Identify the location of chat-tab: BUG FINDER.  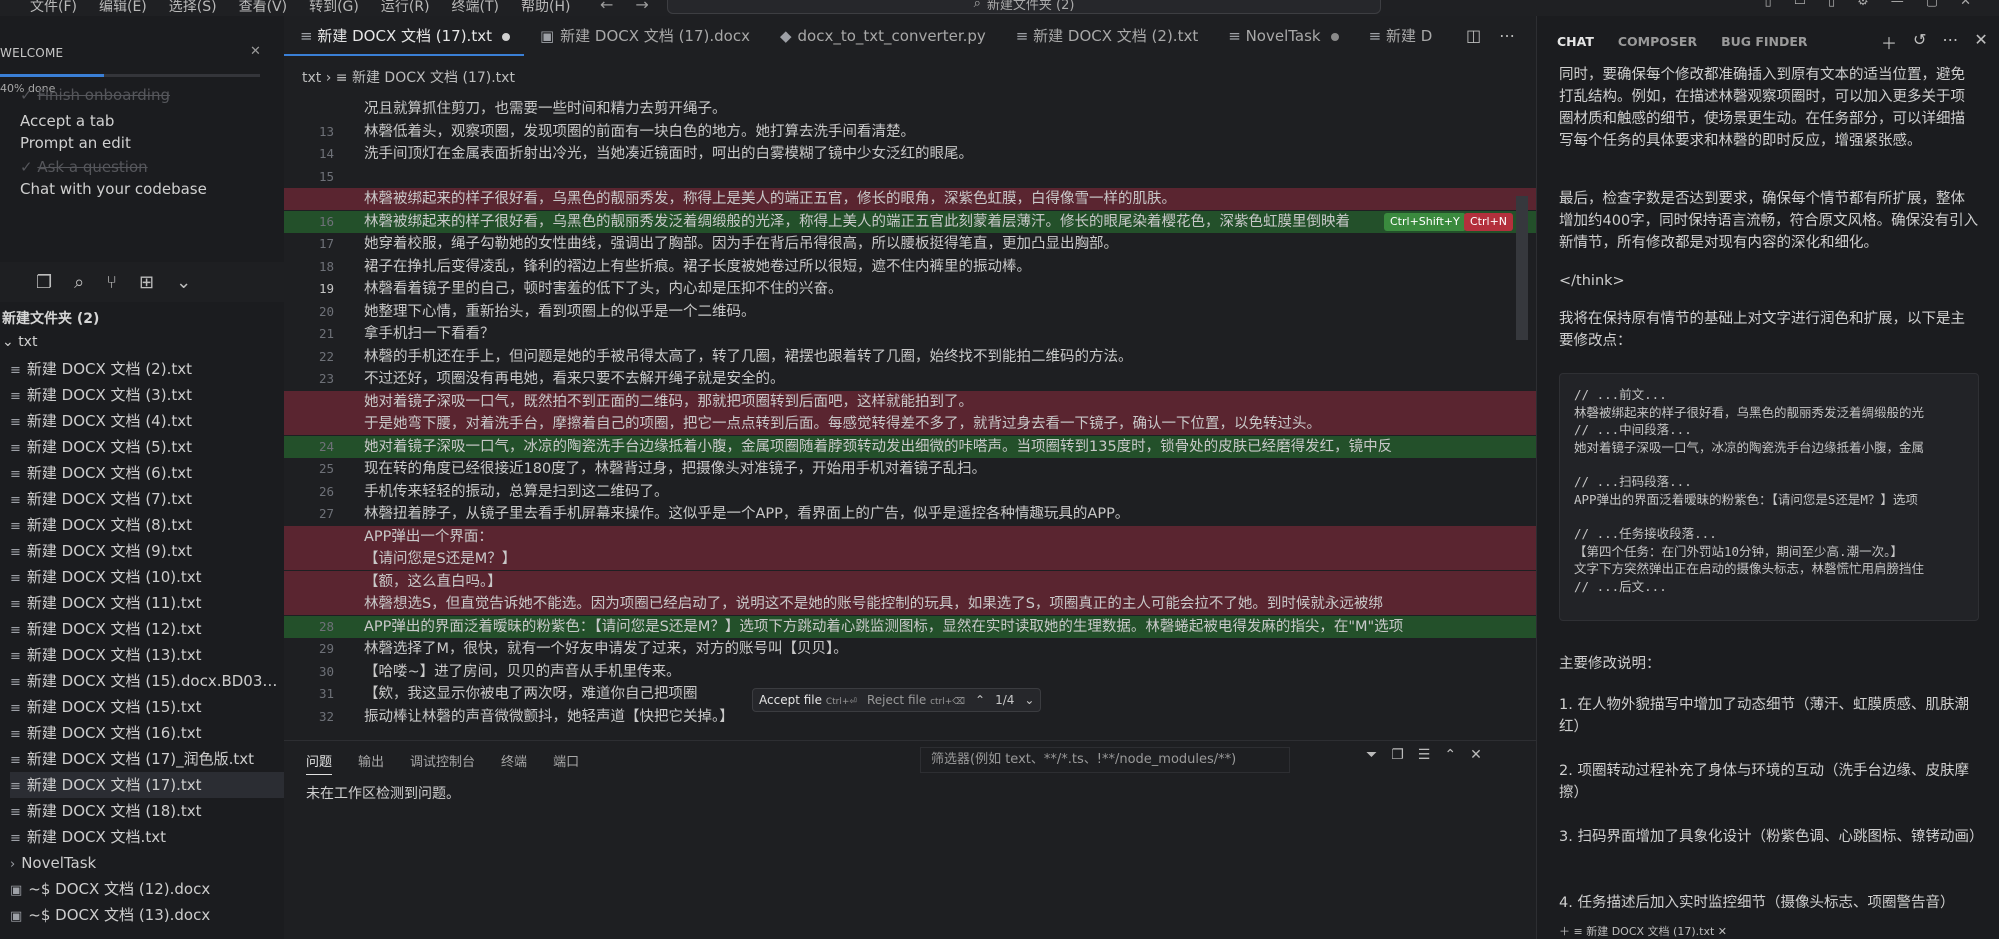
(1764, 41).